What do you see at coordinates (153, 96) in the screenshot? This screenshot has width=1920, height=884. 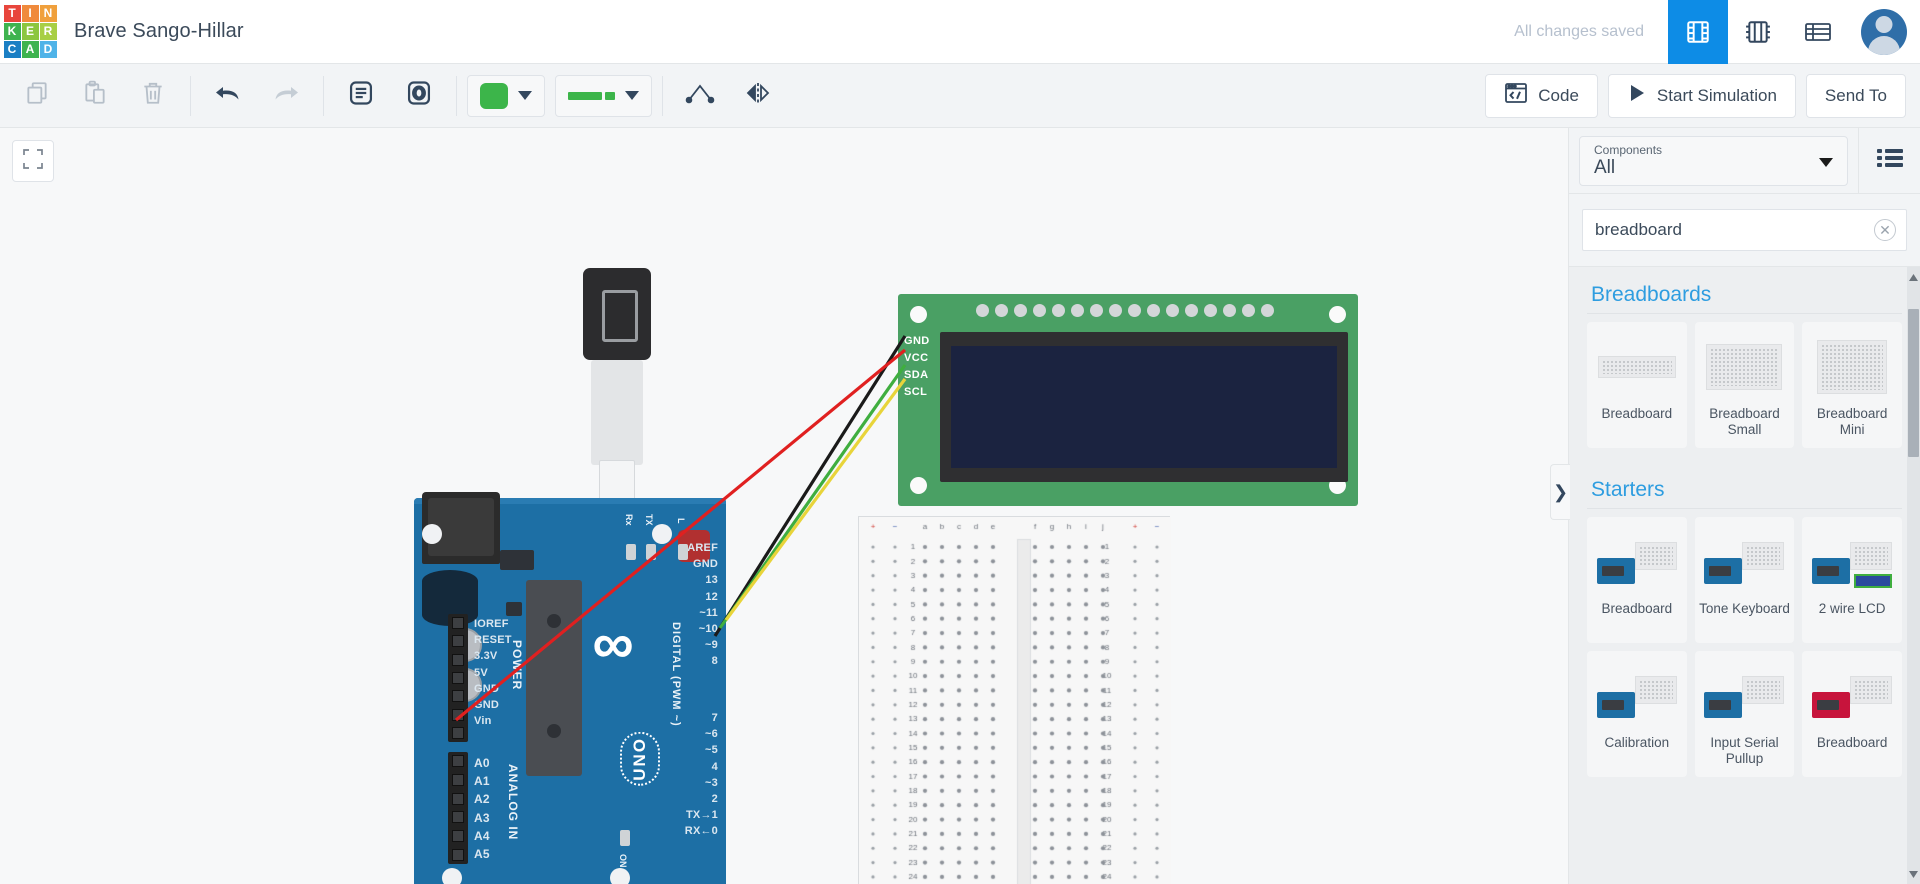 I see `delete-button` at bounding box center [153, 96].